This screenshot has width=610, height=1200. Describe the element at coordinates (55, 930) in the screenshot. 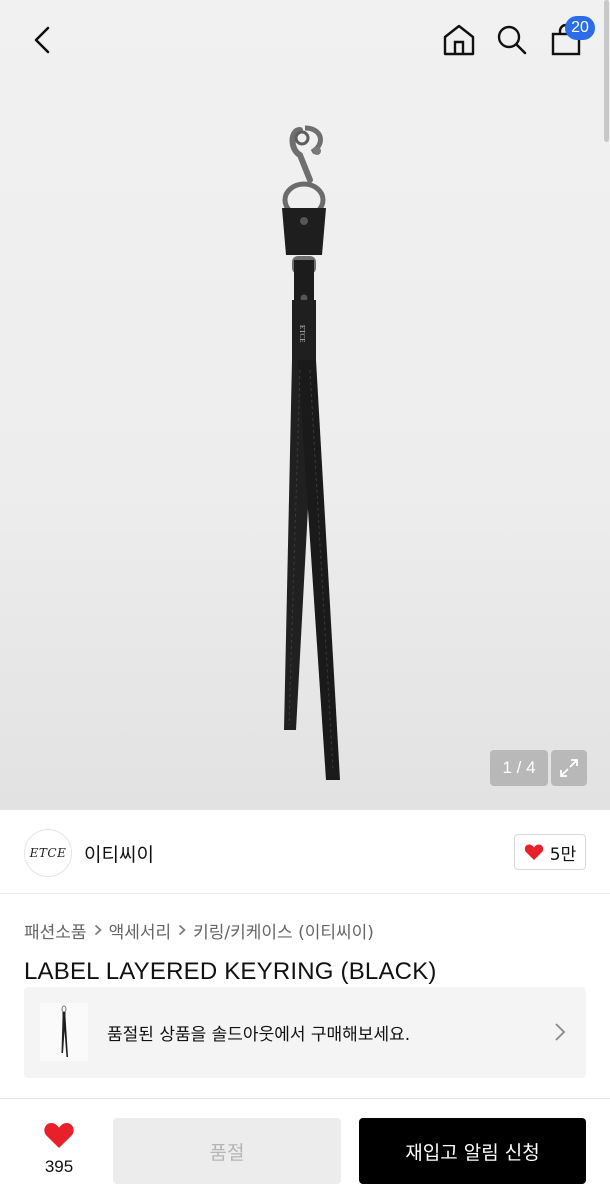

I see `breadcrumb-item: 패션소품` at that location.